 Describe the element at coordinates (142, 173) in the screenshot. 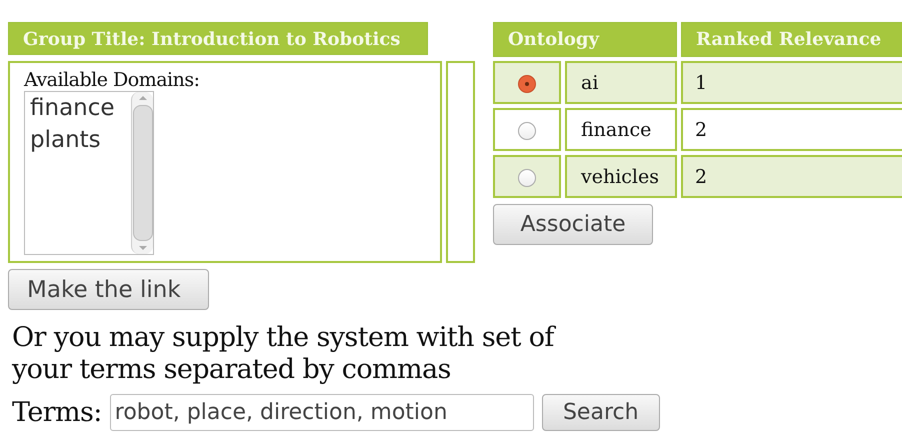

I see `scrollbar` at that location.